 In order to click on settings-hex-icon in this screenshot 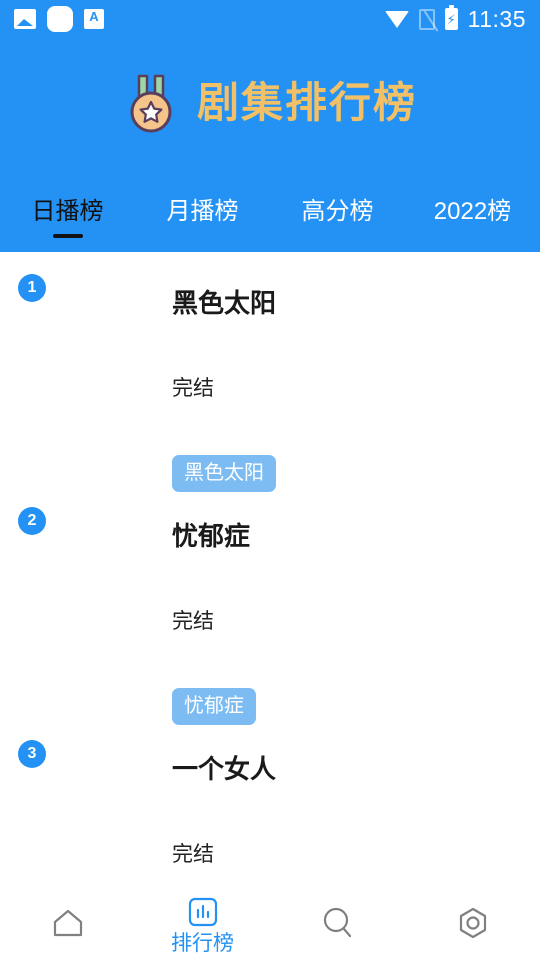, I will do `click(473, 923)`.